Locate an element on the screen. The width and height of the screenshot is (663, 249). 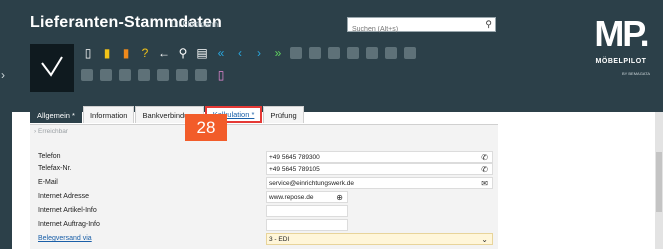
logo: MP. MÖBELPILOT BY BEMAGATA is located at coordinates (621, 54).